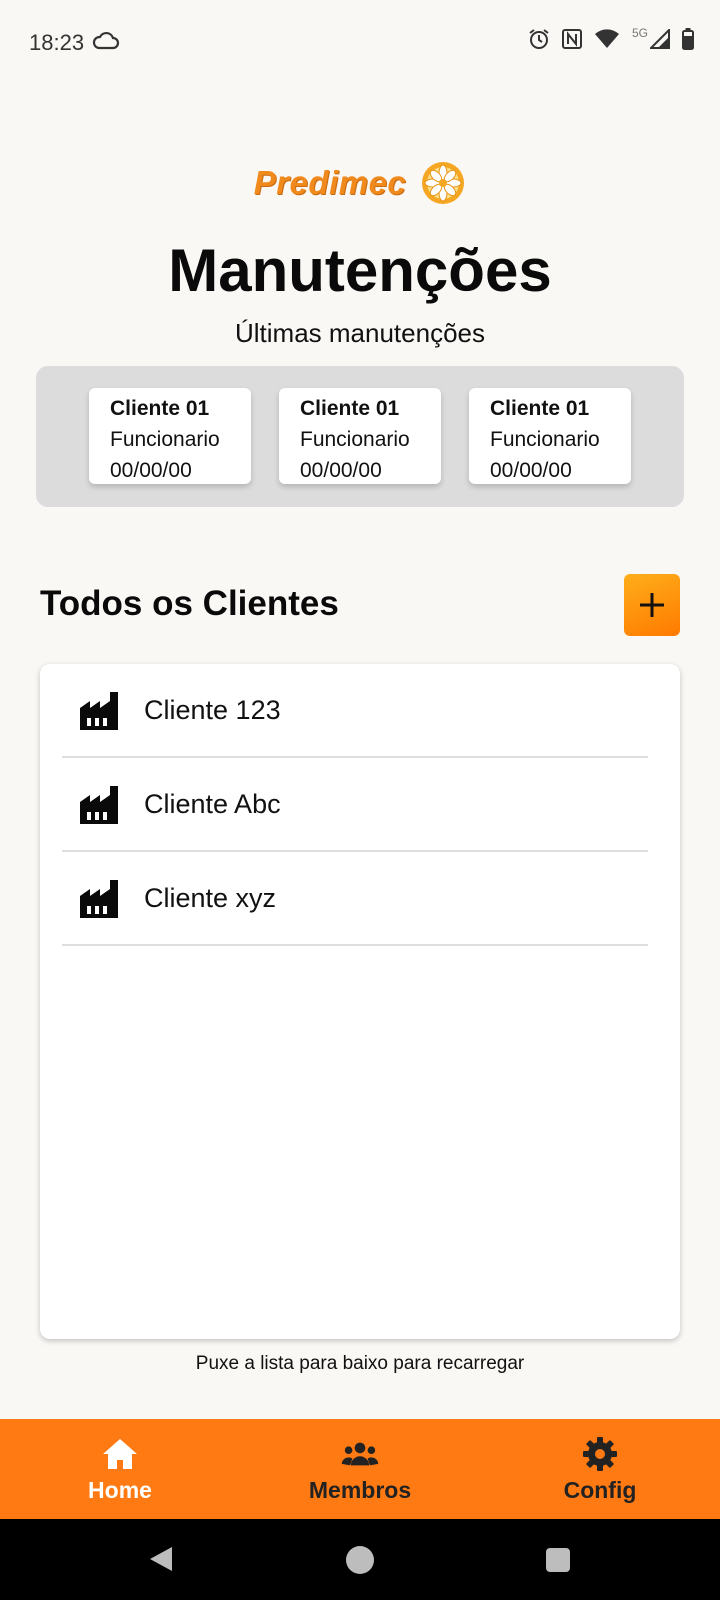 The image size is (720, 1600). Describe the element at coordinates (600, 1454) in the screenshot. I see `gear-icon` at that location.